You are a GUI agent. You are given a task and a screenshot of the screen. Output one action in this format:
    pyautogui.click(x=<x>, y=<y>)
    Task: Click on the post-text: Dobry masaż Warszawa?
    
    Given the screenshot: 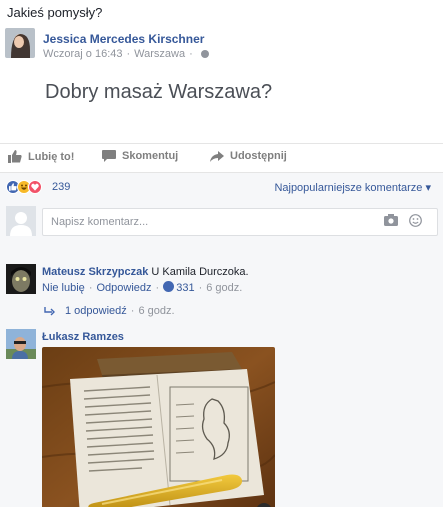 What is the action you would take?
    pyautogui.click(x=159, y=92)
    